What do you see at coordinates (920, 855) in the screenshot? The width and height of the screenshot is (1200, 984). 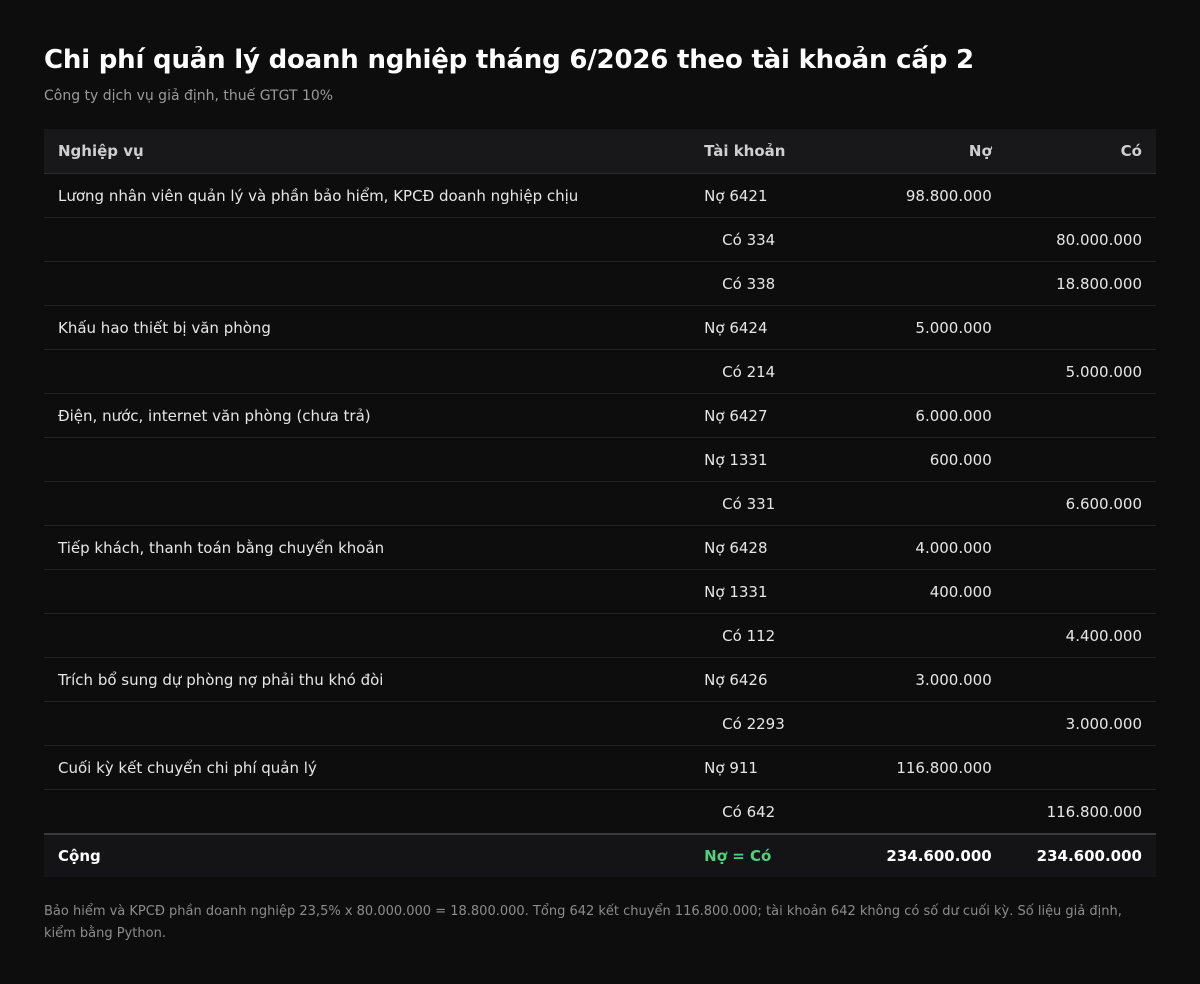 I see `total-debit: 234.600.000` at bounding box center [920, 855].